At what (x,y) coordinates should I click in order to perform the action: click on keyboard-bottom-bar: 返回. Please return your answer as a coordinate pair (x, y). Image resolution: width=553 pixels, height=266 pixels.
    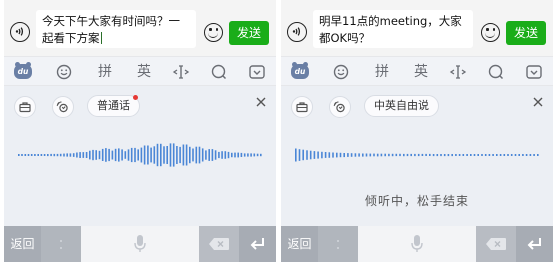
    Looking at the image, I should click on (140, 246).